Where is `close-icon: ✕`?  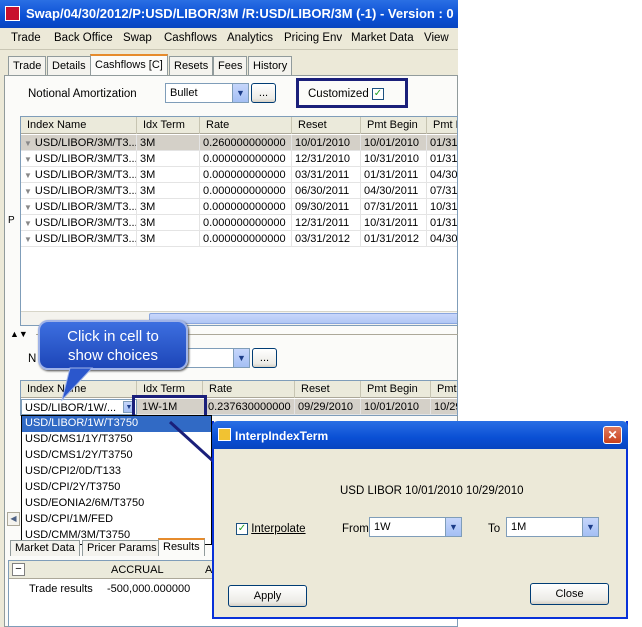 close-icon: ✕ is located at coordinates (612, 435).